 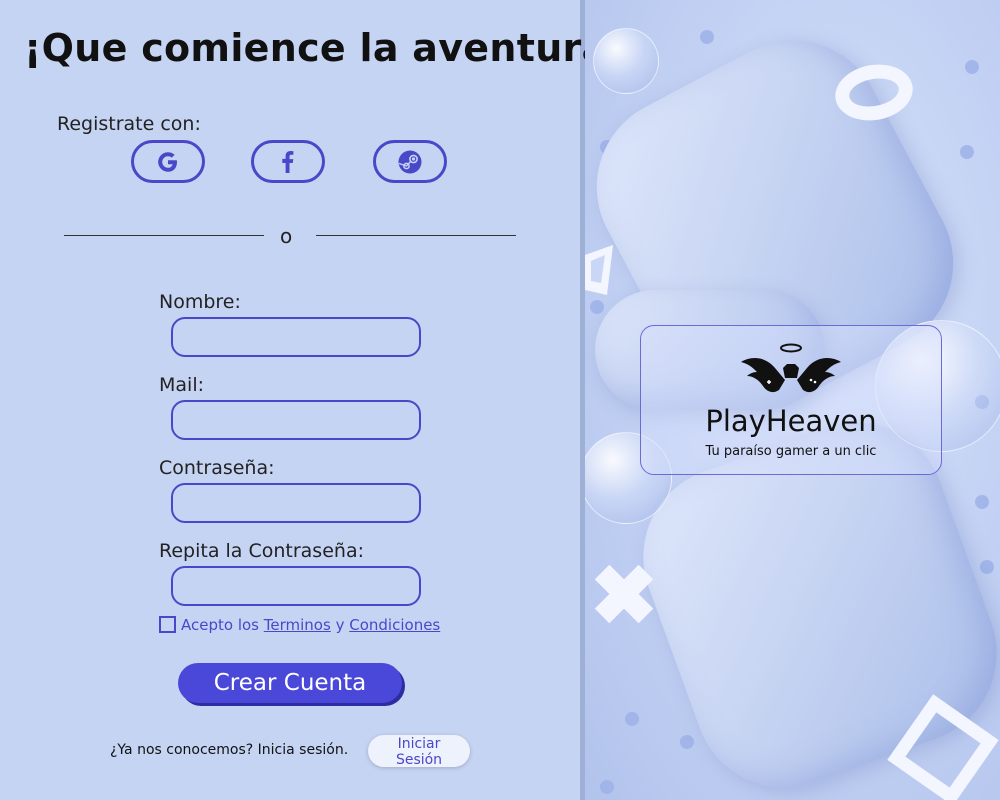 What do you see at coordinates (181, 385) in the screenshot?
I see `mail-label: Mail:` at bounding box center [181, 385].